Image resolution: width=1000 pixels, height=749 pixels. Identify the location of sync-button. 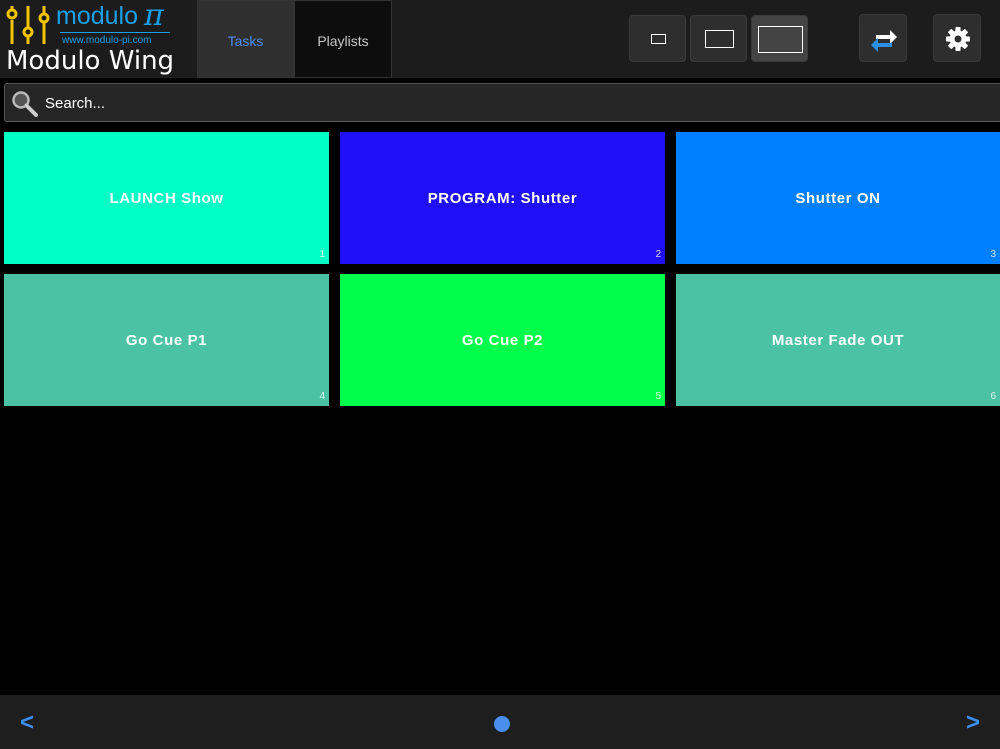
(883, 38).